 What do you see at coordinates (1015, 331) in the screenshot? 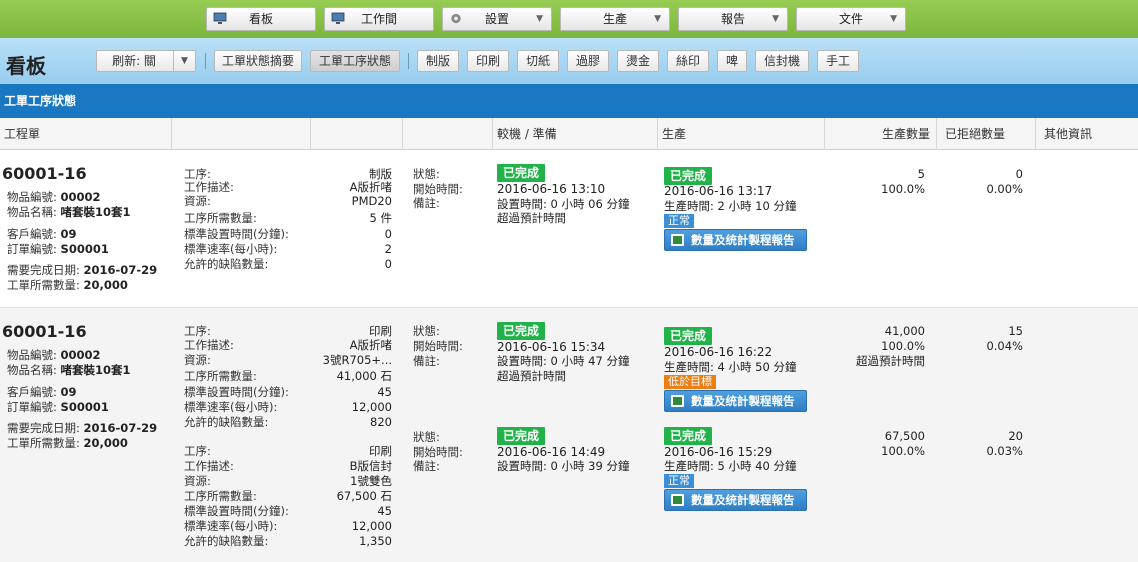
I see `rejected-qty-value: 15` at bounding box center [1015, 331].